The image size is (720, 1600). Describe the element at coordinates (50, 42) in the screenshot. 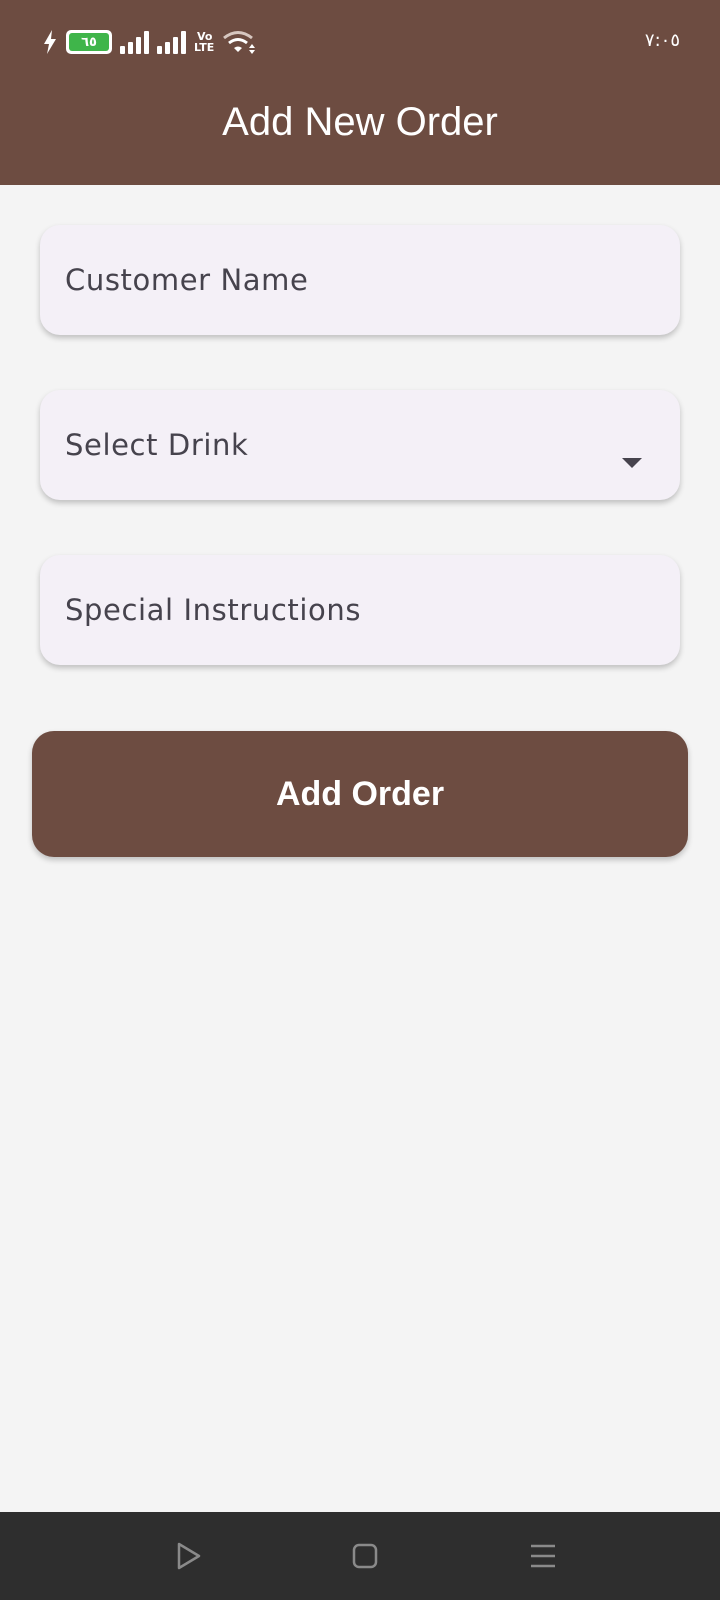

I see `charging-bolt-icon` at that location.